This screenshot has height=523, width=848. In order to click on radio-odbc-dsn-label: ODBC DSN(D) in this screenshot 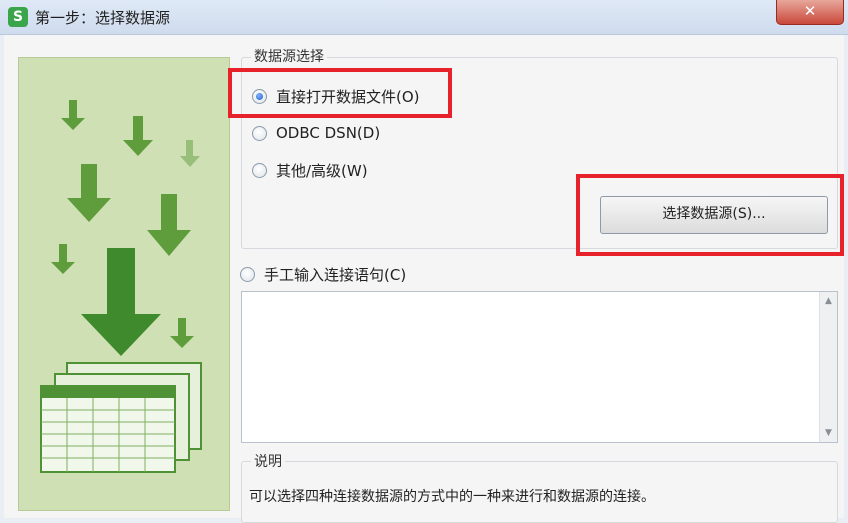, I will do `click(328, 133)`.